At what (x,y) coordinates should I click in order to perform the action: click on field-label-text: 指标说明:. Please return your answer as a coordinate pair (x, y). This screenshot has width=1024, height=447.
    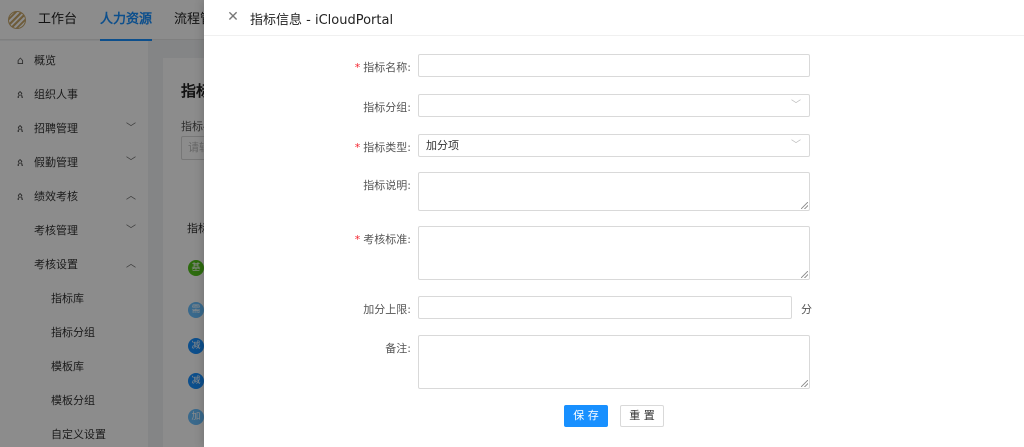
    Looking at the image, I should click on (387, 185).